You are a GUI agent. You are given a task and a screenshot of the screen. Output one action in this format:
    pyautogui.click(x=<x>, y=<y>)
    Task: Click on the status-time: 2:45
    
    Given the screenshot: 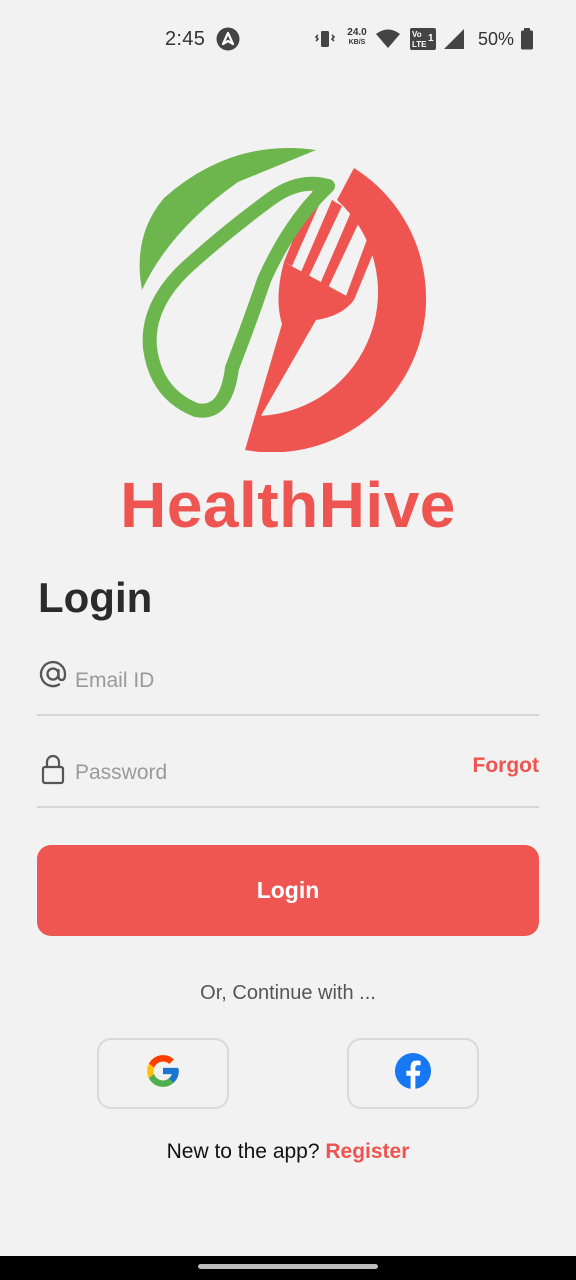 What is the action you would take?
    pyautogui.click(x=185, y=39)
    